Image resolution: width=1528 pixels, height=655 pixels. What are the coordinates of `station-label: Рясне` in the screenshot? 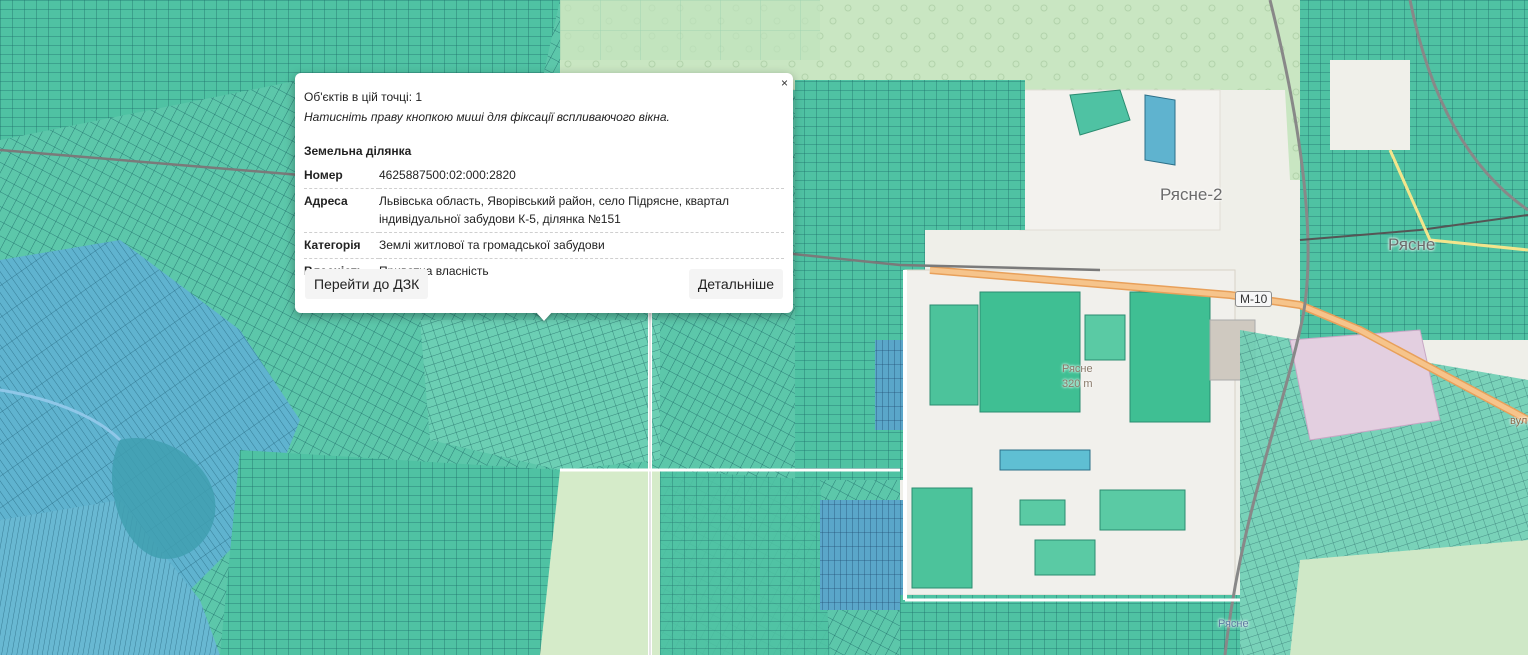 It's located at (1233, 624).